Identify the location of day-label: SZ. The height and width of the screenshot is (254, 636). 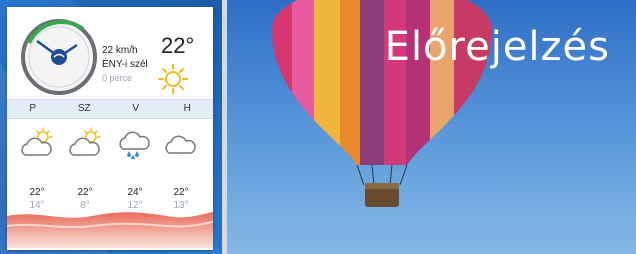
(84, 108).